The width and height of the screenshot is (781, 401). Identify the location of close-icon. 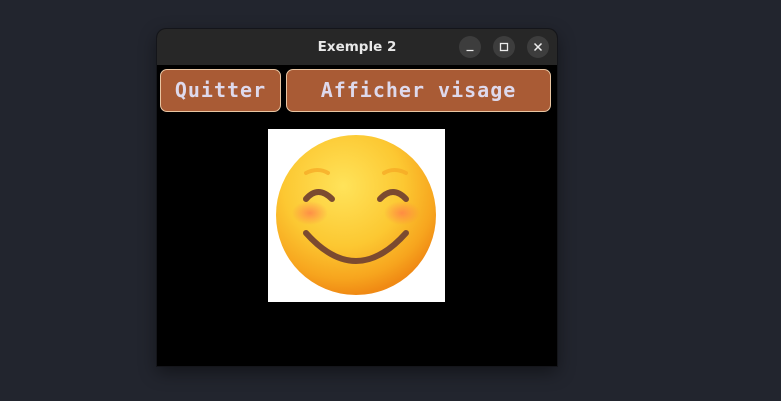
(538, 47).